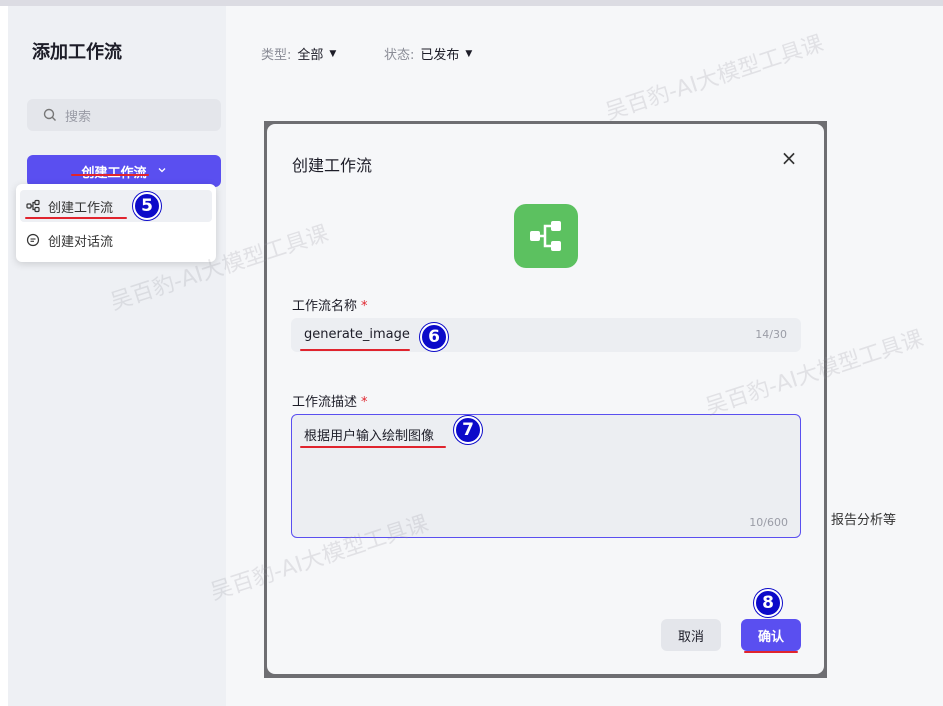  I want to click on step-badge-8: 8, so click(768, 603).